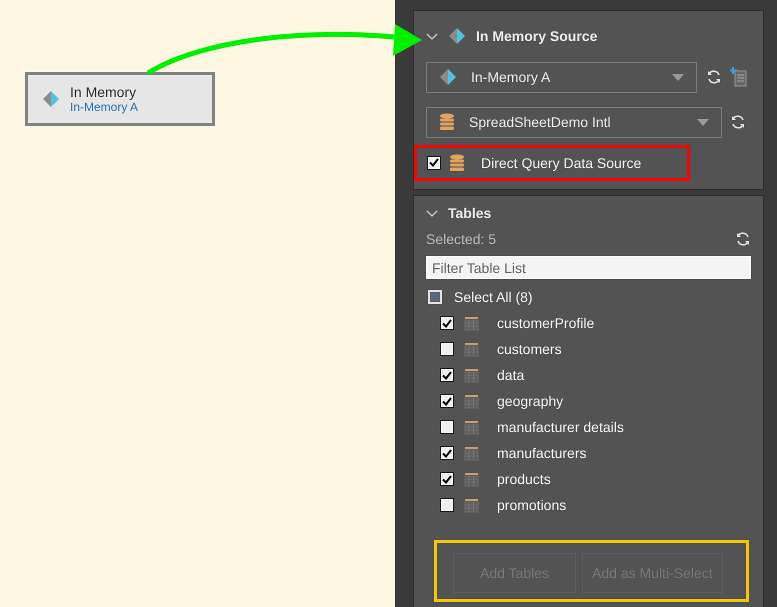 The image size is (777, 607). What do you see at coordinates (529, 349) in the screenshot?
I see `table-name: customers` at bounding box center [529, 349].